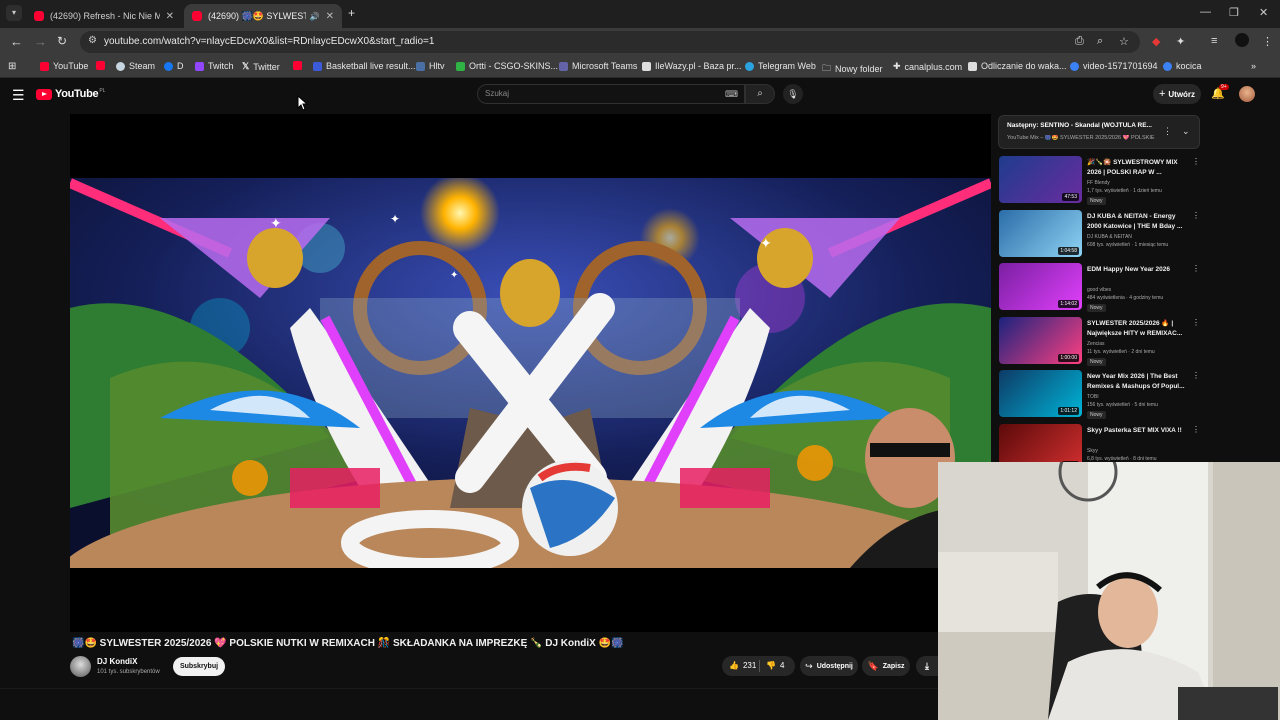 This screenshot has height=720, width=1280. What do you see at coordinates (1214, 41) in the screenshot?
I see `media-control-icon: ≡` at bounding box center [1214, 41].